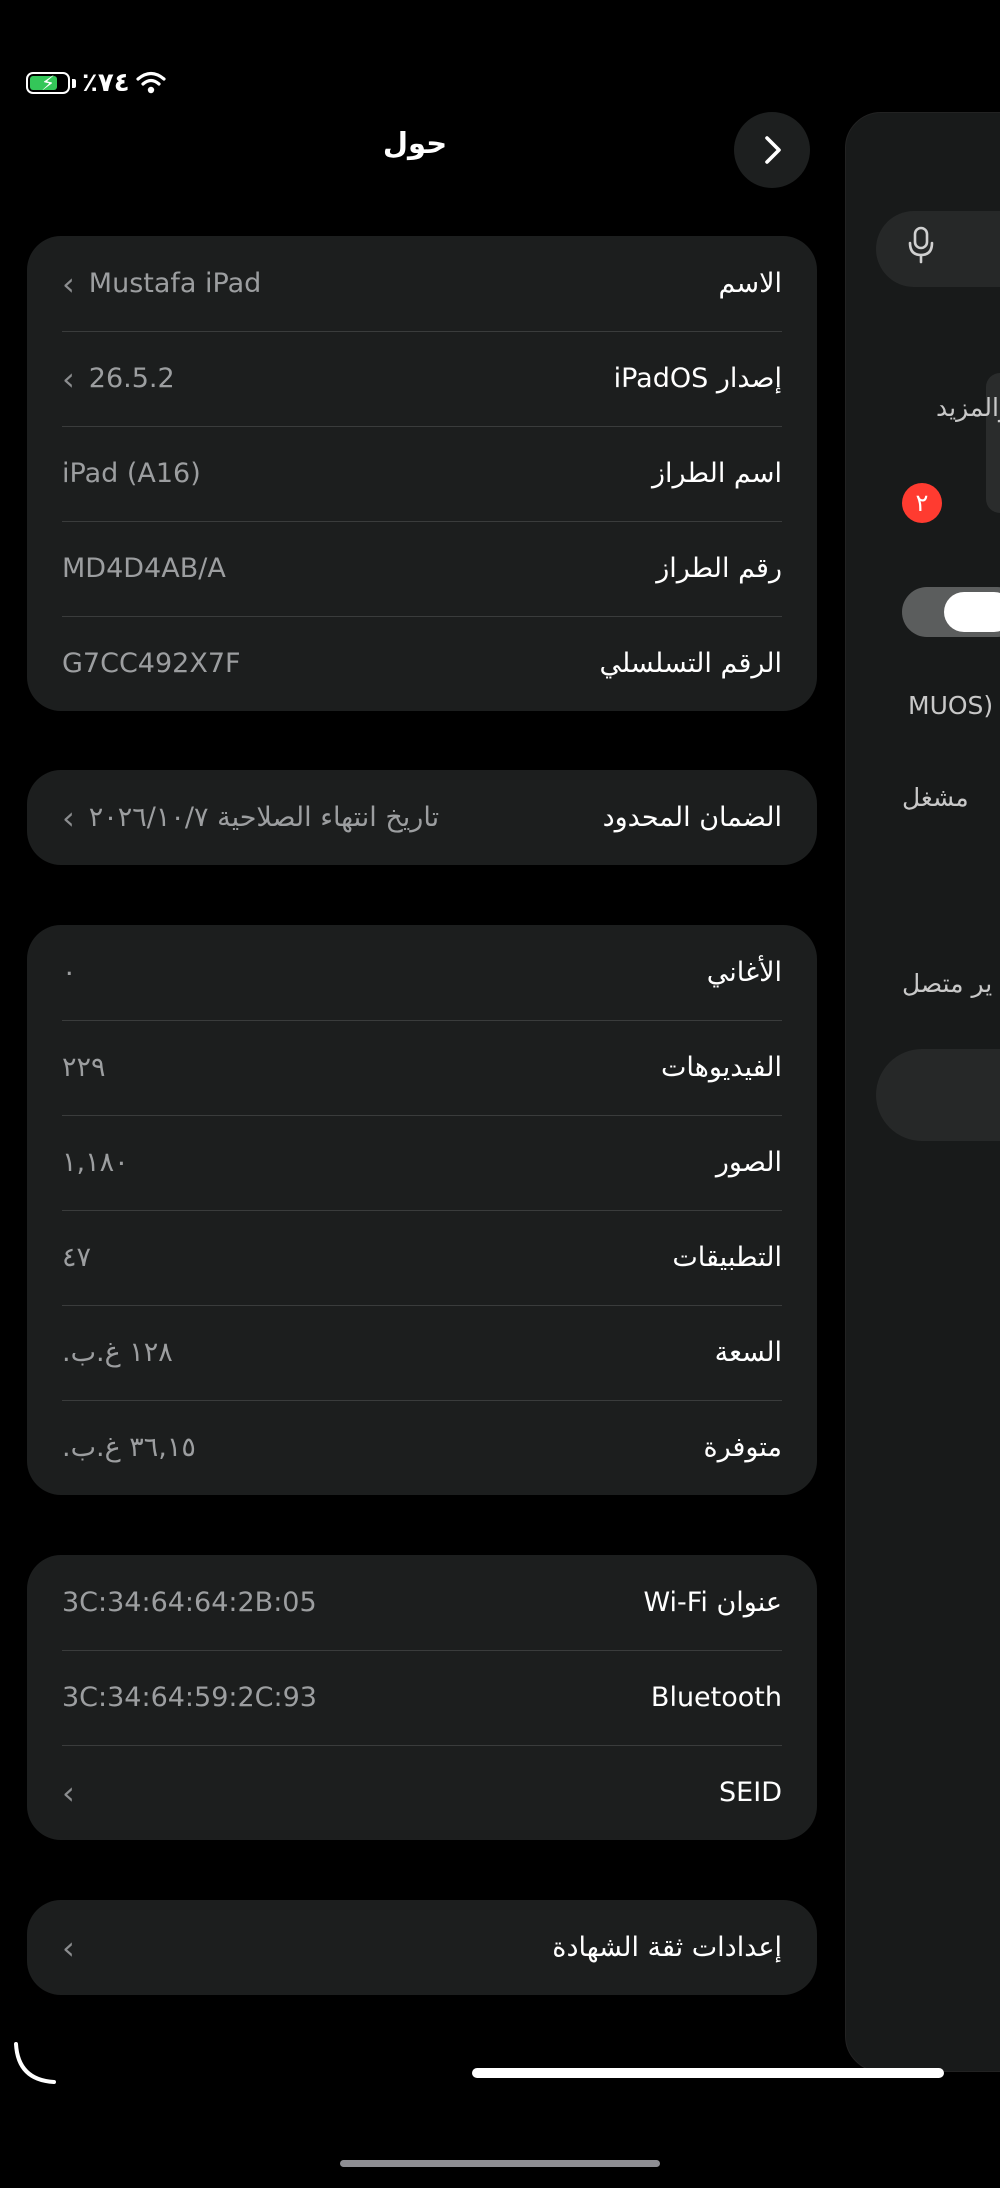 The image size is (1000, 2188). I want to click on row-value: 26.5.2, so click(131, 378).